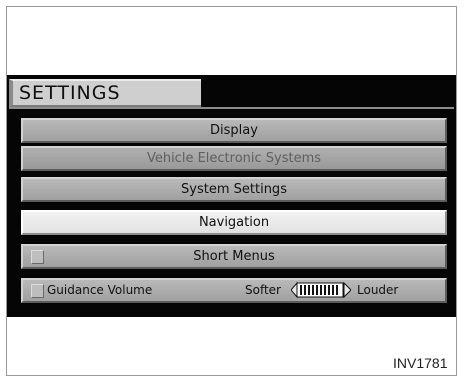  Describe the element at coordinates (234, 189) in the screenshot. I see `system-settings-button: System Settings` at that location.